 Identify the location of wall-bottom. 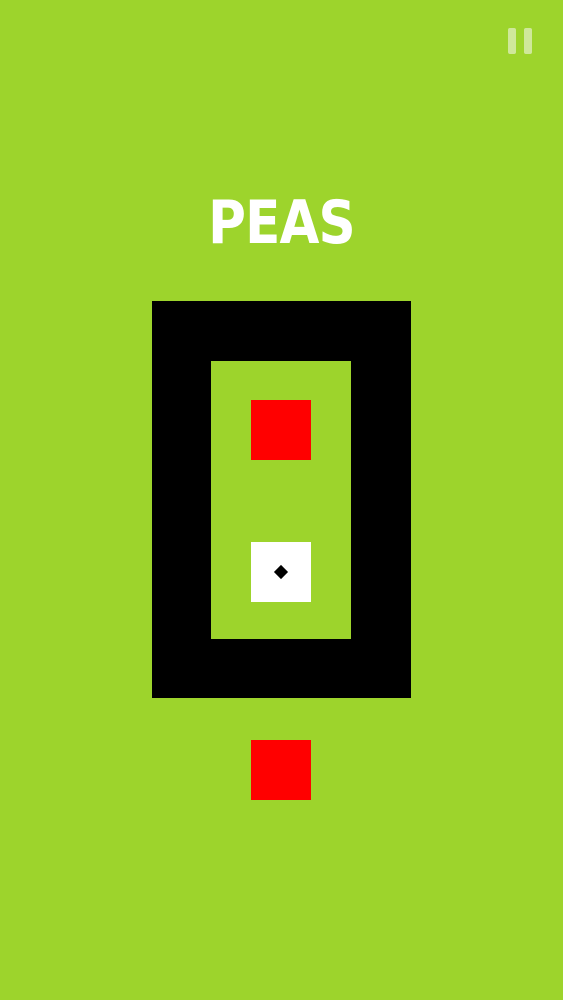
(281, 668).